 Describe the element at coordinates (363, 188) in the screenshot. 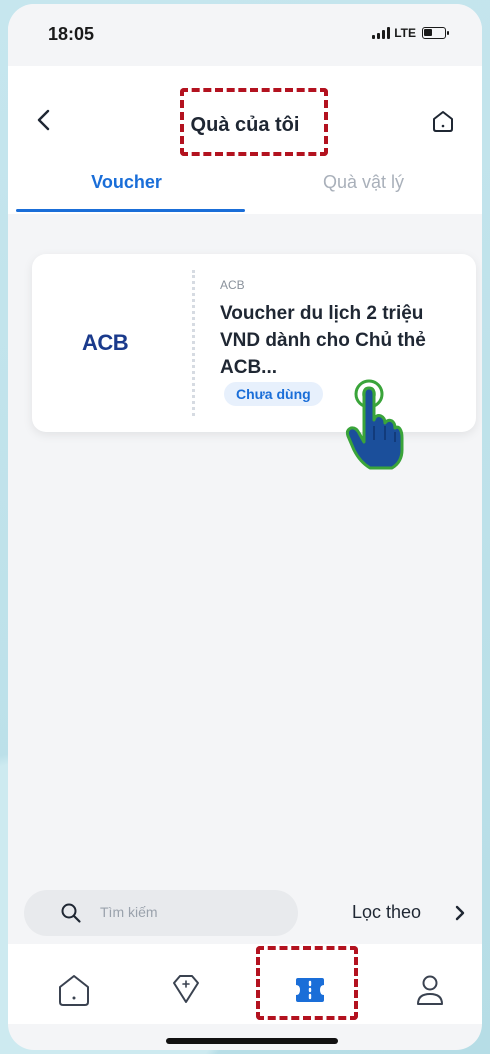

I see `tab-physical-gift: Quà vật lý` at that location.